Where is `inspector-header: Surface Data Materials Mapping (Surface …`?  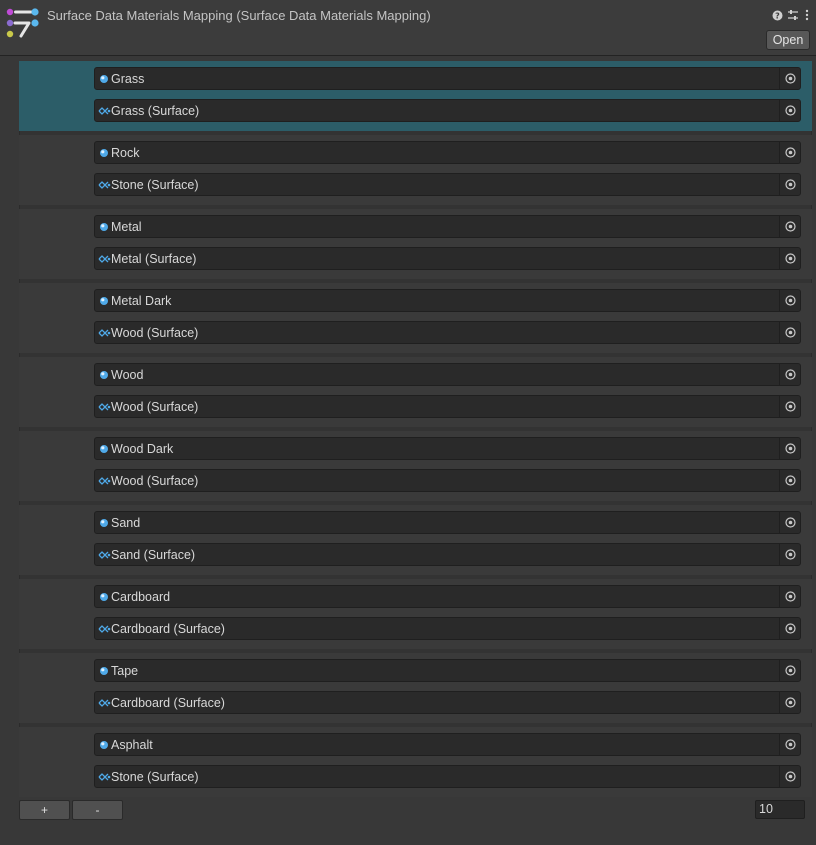
inspector-header: Surface Data Materials Mapping (Surface … is located at coordinates (408, 28).